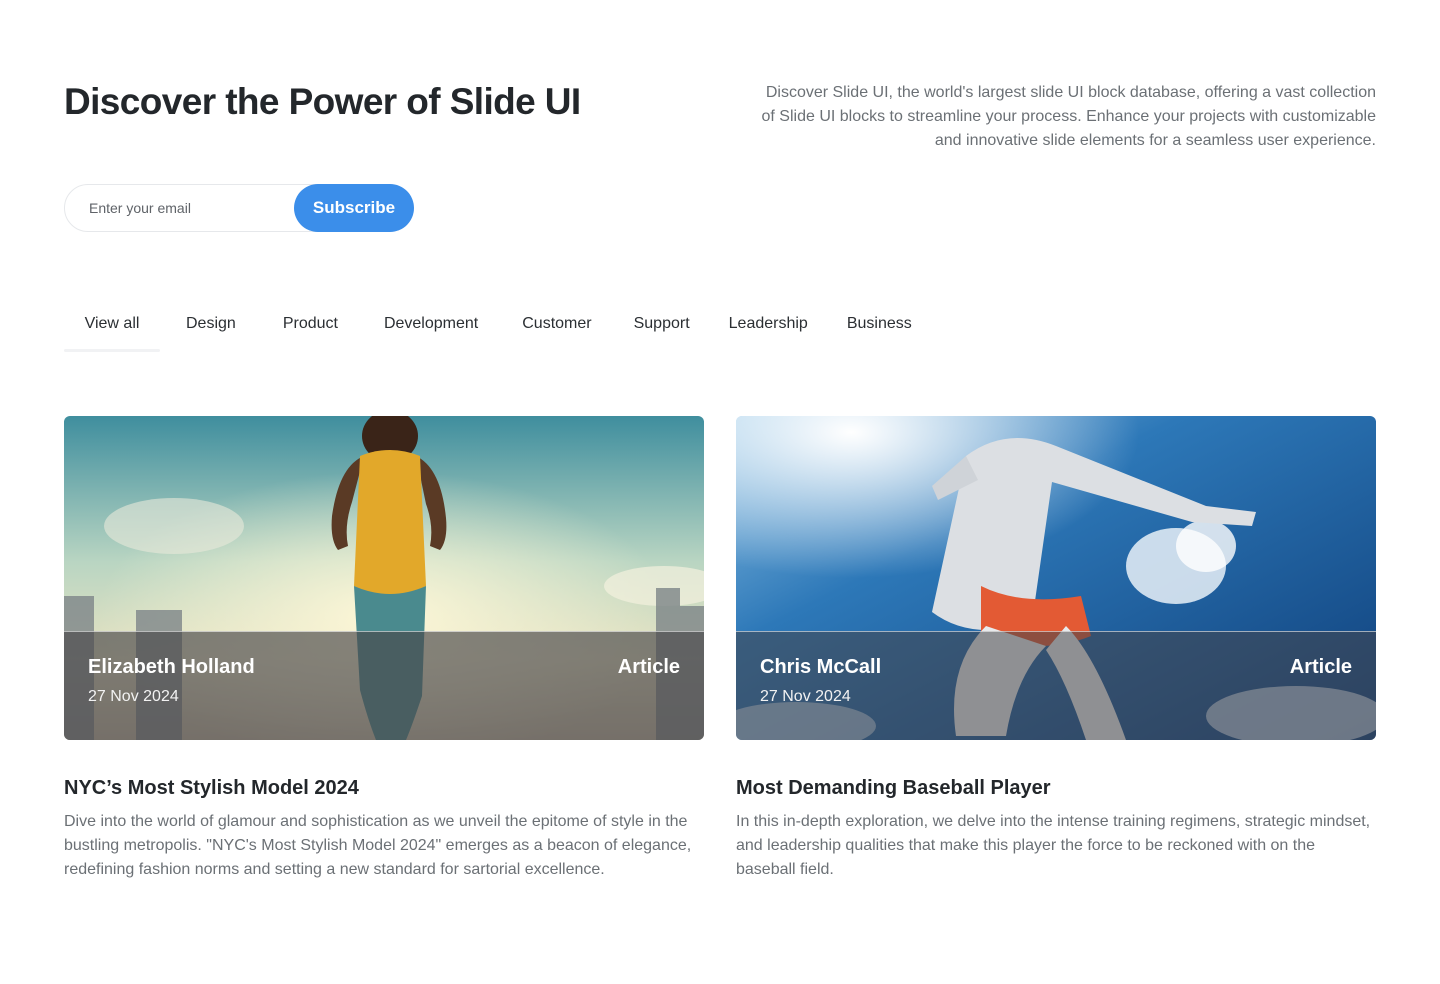 Image resolution: width=1440 pixels, height=984 pixels. What do you see at coordinates (768, 325) in the screenshot?
I see `tab-leadership: Leadership` at bounding box center [768, 325].